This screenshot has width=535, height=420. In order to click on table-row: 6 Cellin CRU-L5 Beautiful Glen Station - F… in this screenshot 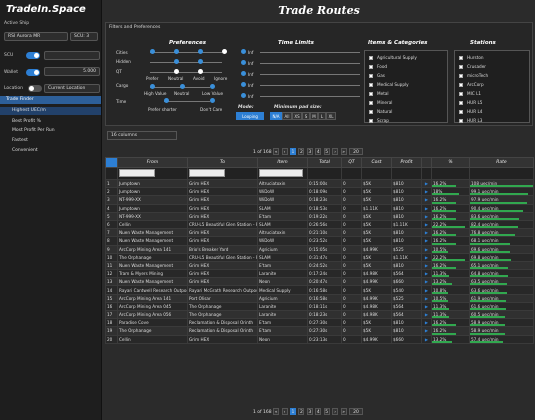, I will do `click(319, 224)`.